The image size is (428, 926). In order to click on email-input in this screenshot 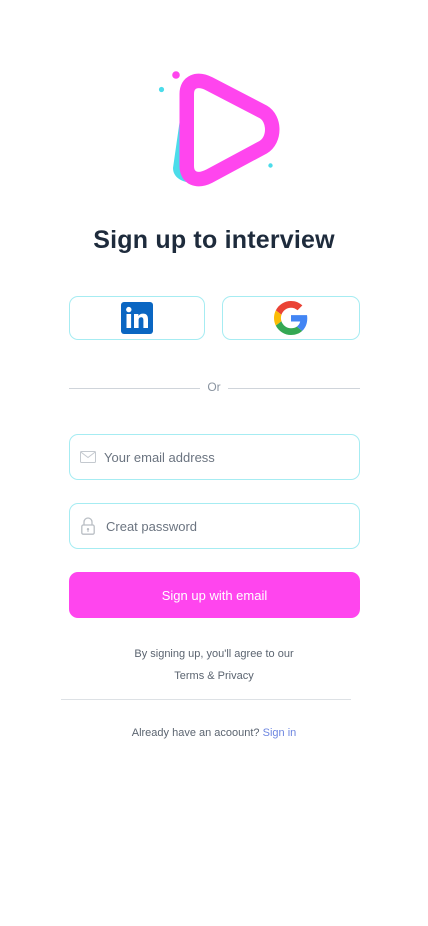, I will do `click(224, 457)`.